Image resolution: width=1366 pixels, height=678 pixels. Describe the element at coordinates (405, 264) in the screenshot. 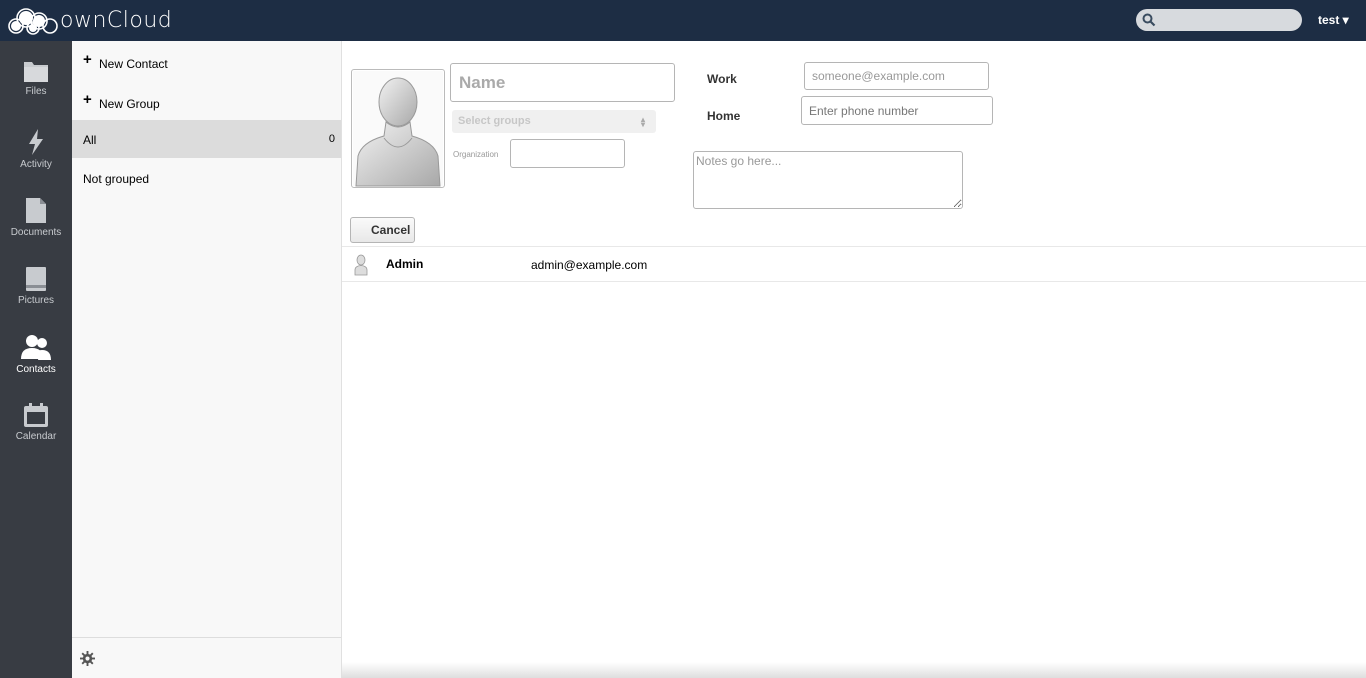

I see `contact-name: Admin` at that location.